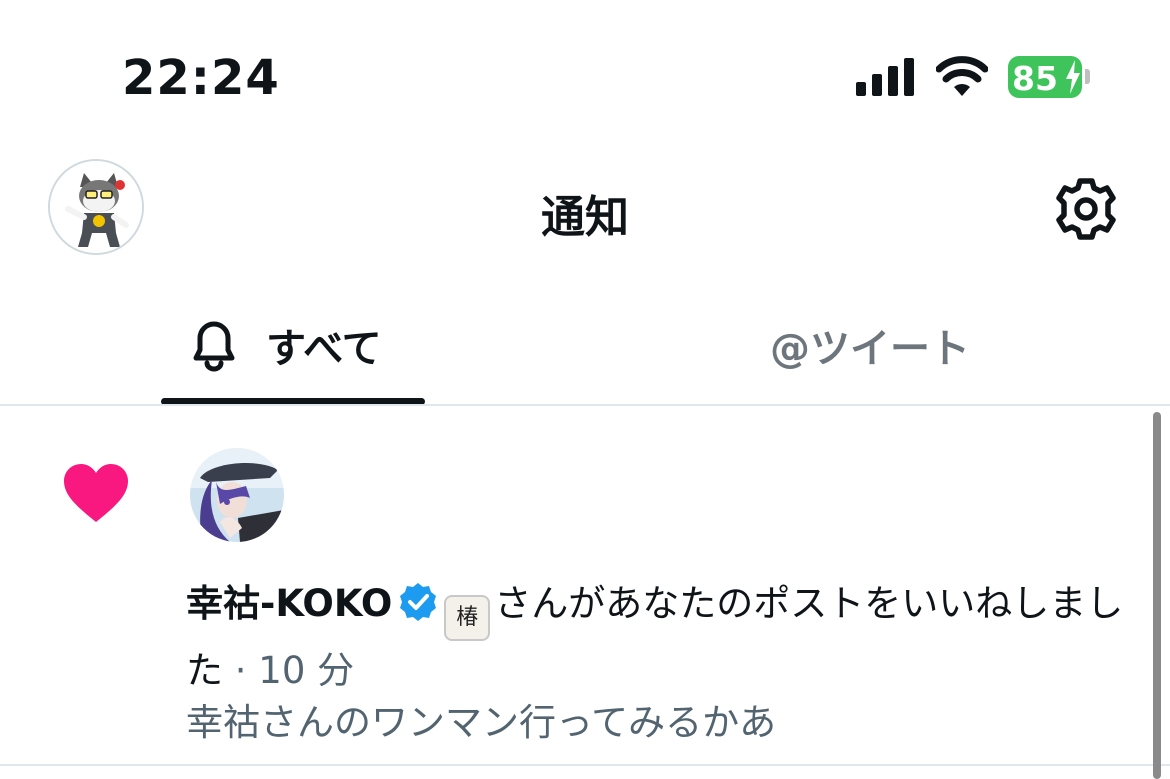 The width and height of the screenshot is (1170, 779). Describe the element at coordinates (656, 637) in the screenshot. I see `notification-text: 幸祜-KOKO 椿さんがあなたのポストをいいねしました · 10 分` at that location.